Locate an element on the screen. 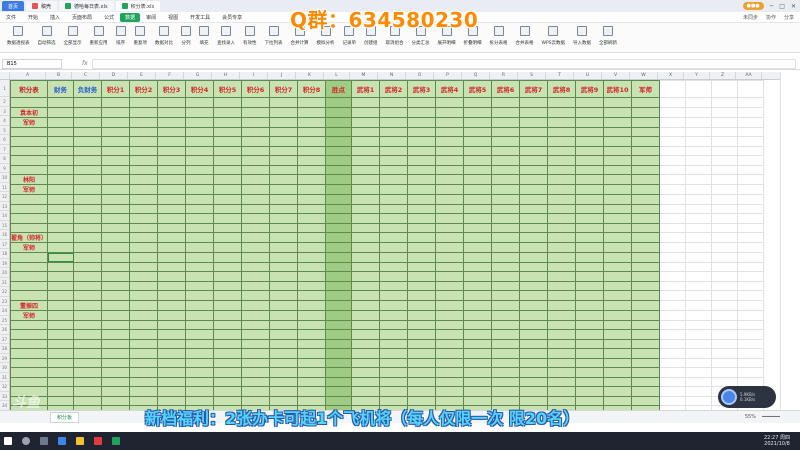 This screenshot has height=450, width=800. column-header-cell: 武将3 is located at coordinates (422, 89).